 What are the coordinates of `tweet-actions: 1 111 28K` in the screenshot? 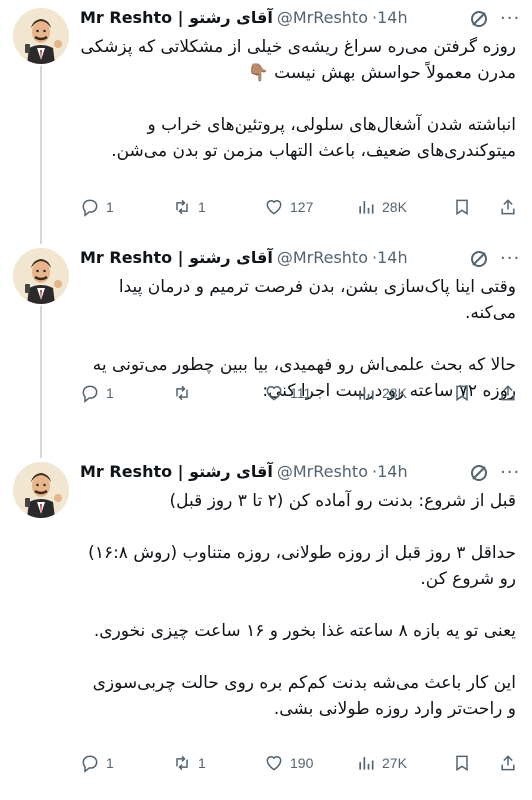 It's located at (300, 394).